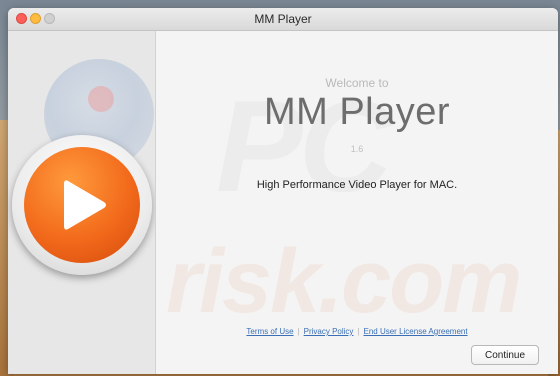 This screenshot has width=560, height=376. I want to click on app-logo, so click(82, 205).